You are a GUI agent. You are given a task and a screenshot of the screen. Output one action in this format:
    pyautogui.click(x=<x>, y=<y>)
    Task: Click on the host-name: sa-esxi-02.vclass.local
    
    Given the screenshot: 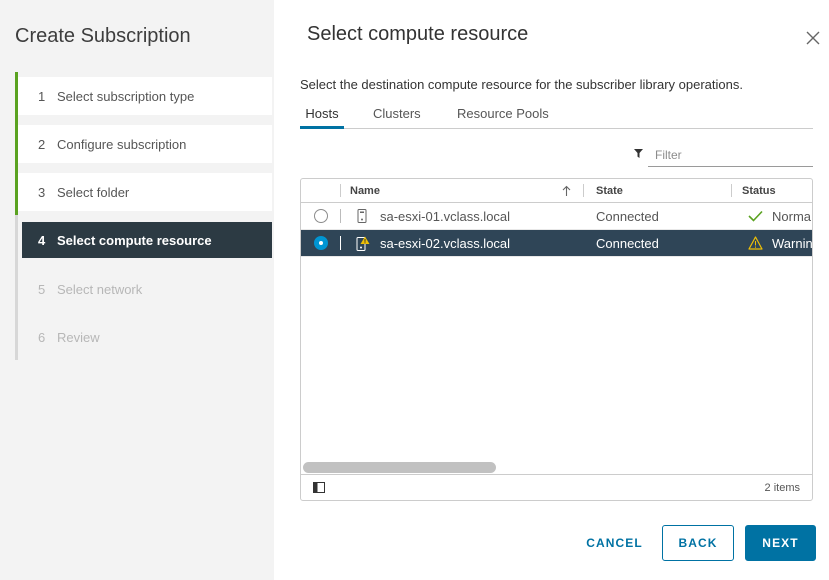 What is the action you would take?
    pyautogui.click(x=445, y=243)
    